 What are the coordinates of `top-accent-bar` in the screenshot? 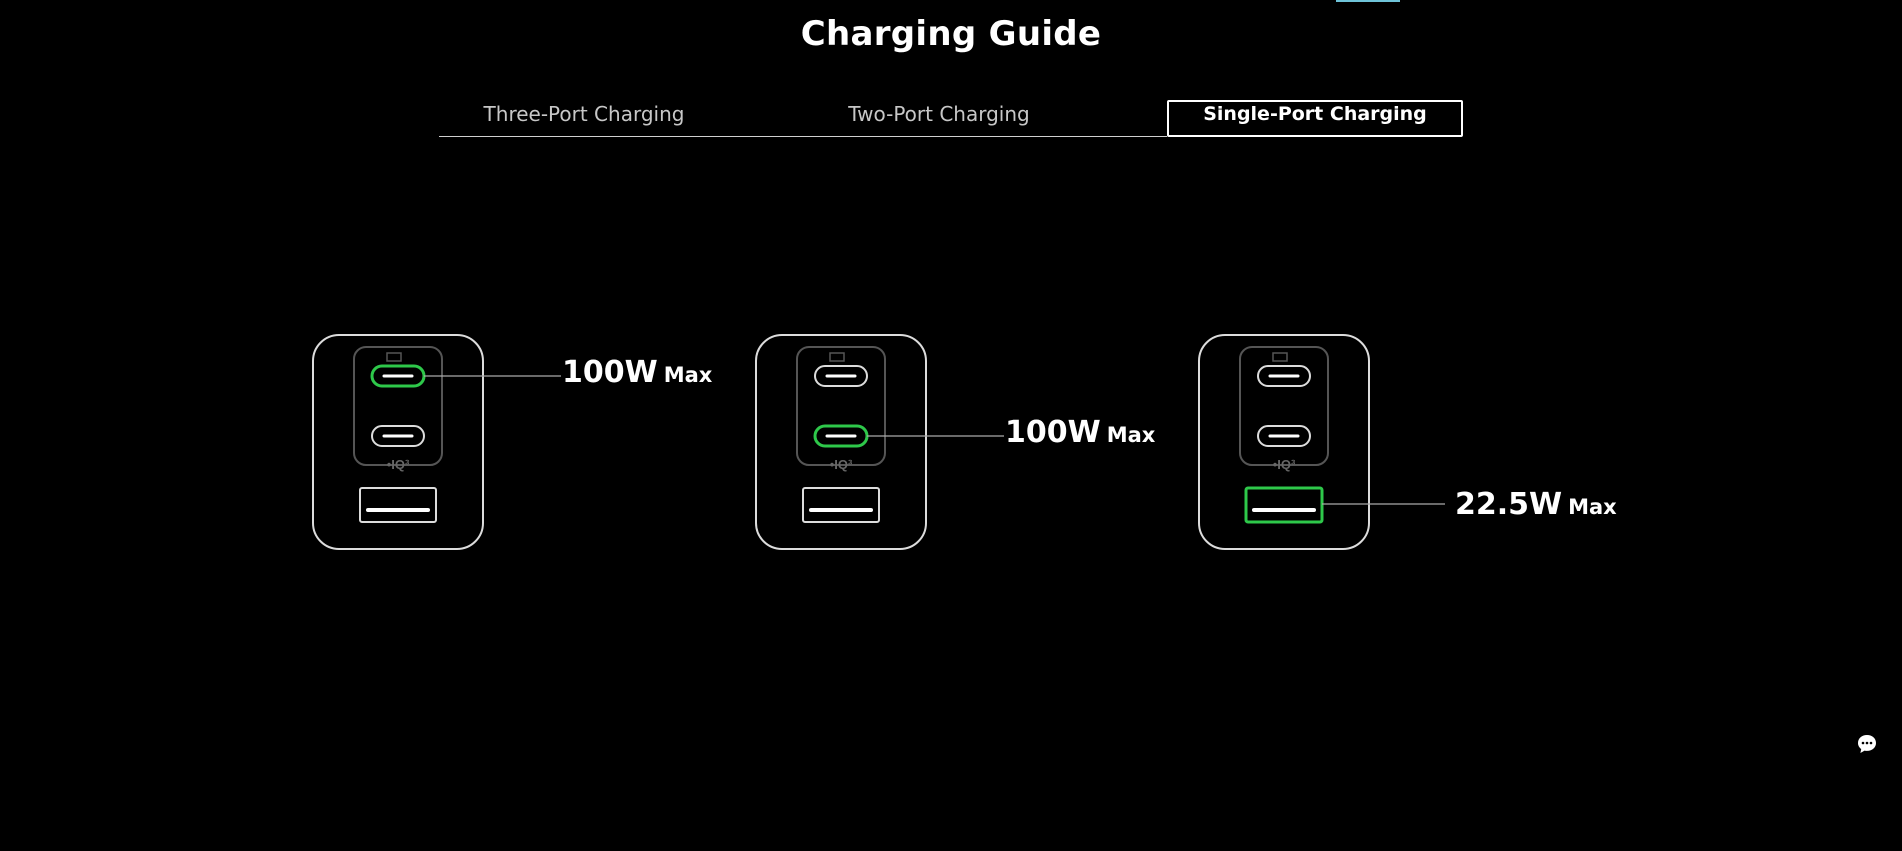 It's located at (1368, 1).